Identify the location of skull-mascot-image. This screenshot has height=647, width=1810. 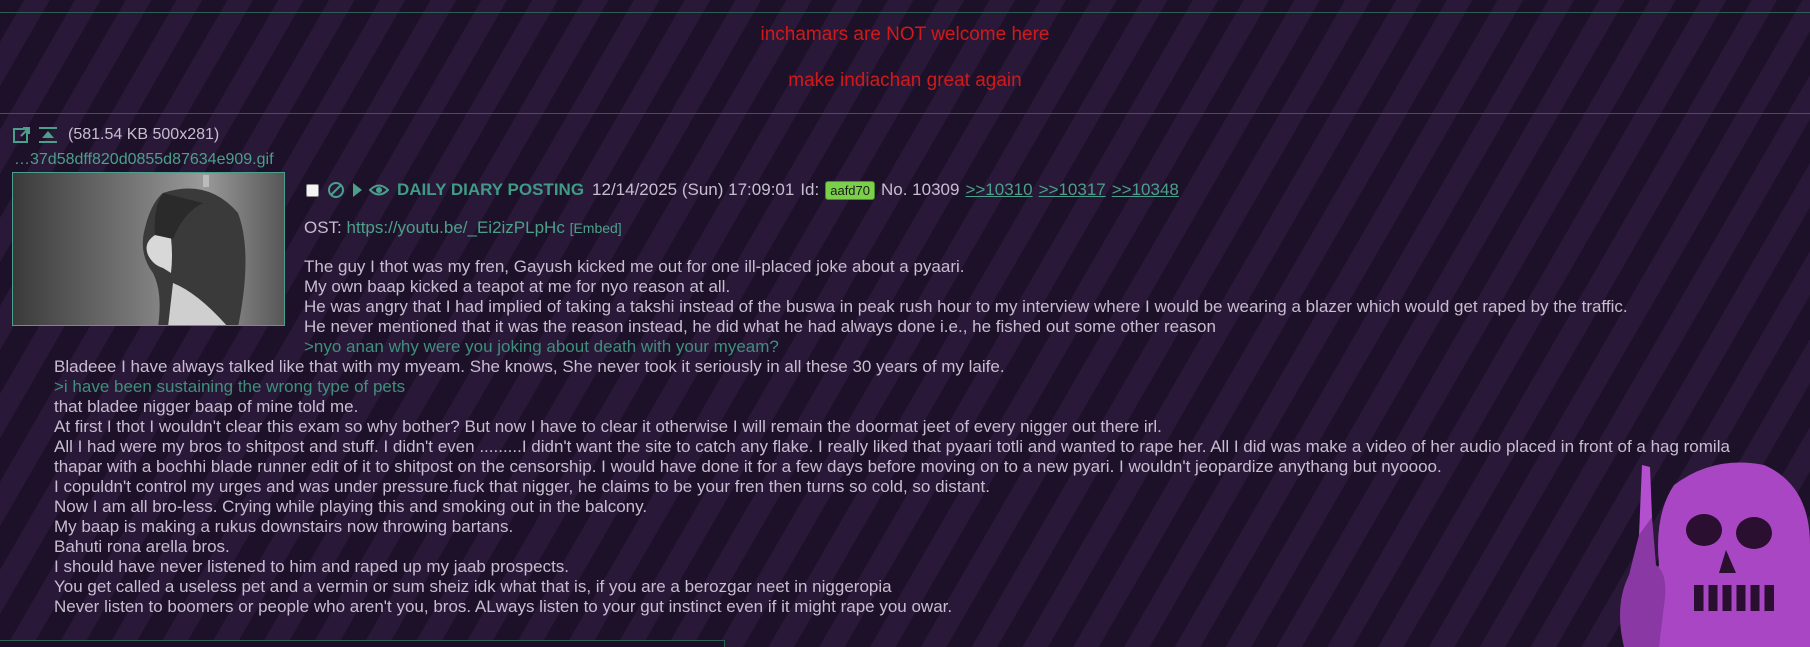
(1712, 551).